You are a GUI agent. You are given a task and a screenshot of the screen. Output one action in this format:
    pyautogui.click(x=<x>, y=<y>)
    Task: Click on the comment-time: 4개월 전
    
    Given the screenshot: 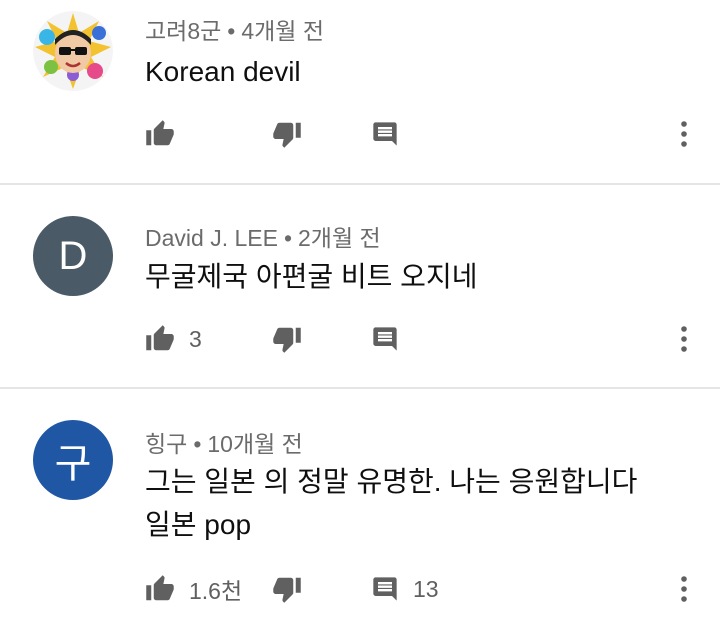 What is the action you would take?
    pyautogui.click(x=282, y=31)
    